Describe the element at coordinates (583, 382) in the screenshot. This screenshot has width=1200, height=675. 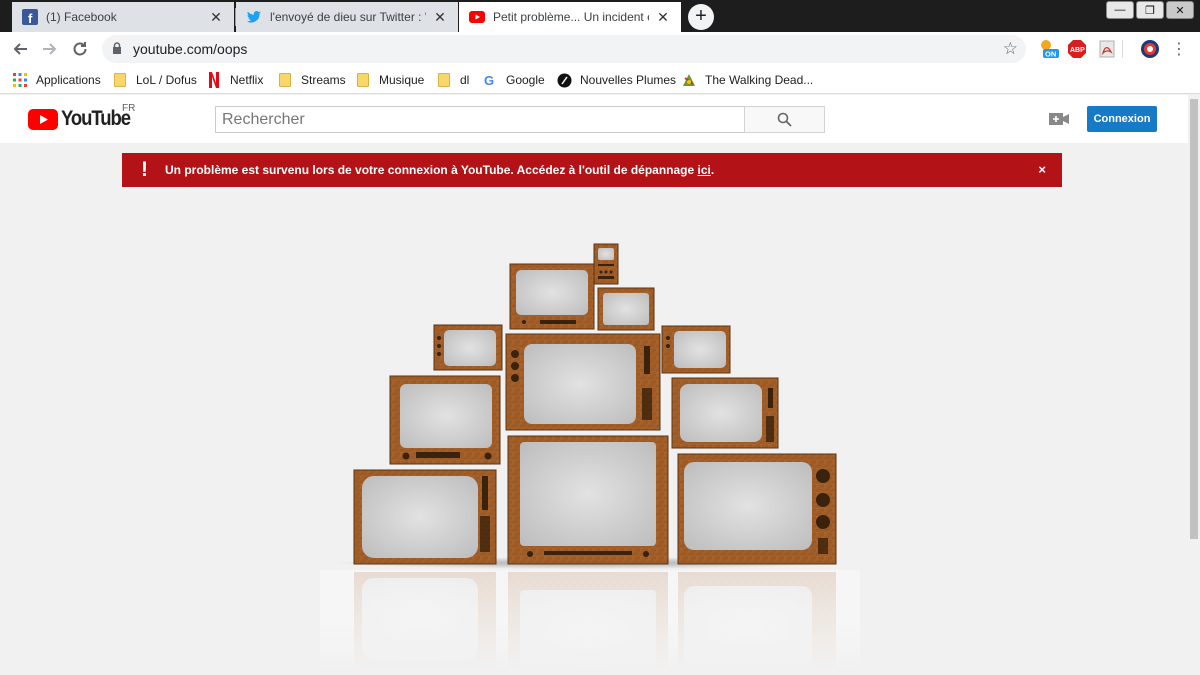
I see `tv-center-middle` at that location.